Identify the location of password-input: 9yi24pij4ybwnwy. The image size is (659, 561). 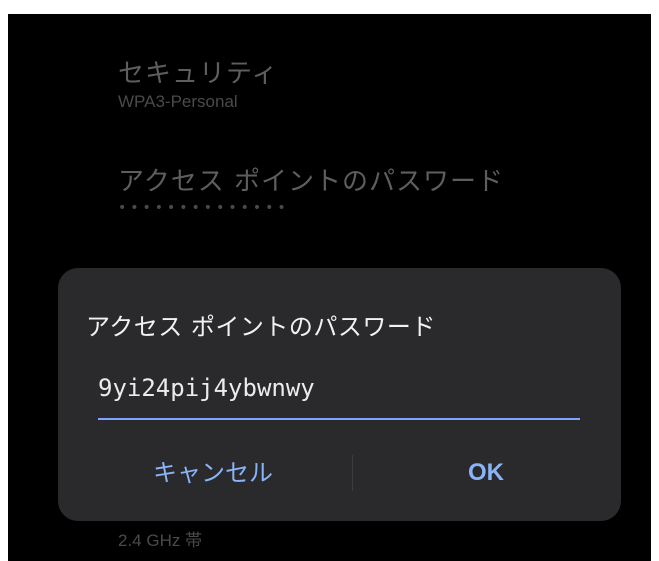
(339, 393).